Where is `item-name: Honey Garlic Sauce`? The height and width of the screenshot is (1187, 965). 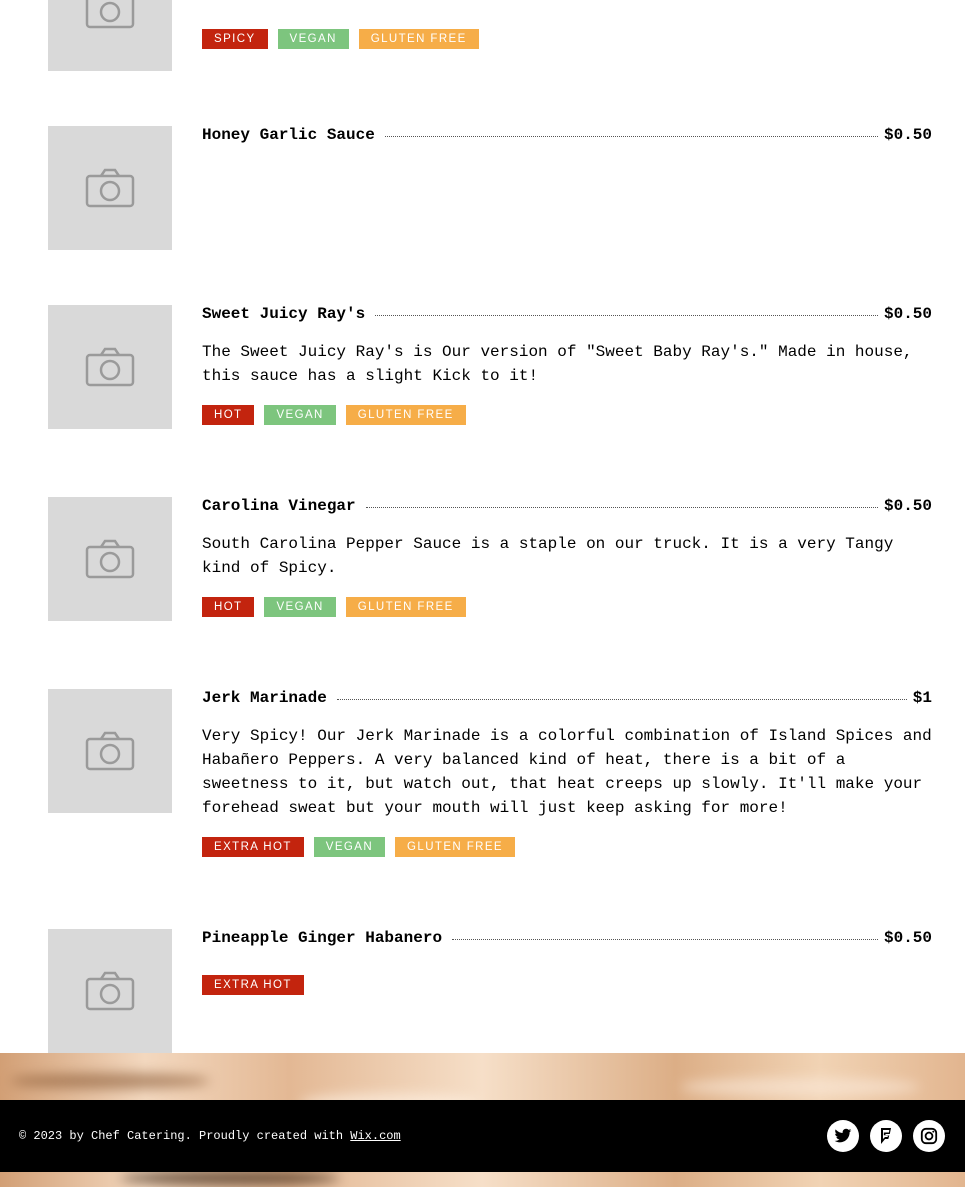
item-name: Honey Garlic Sauce is located at coordinates (288, 135).